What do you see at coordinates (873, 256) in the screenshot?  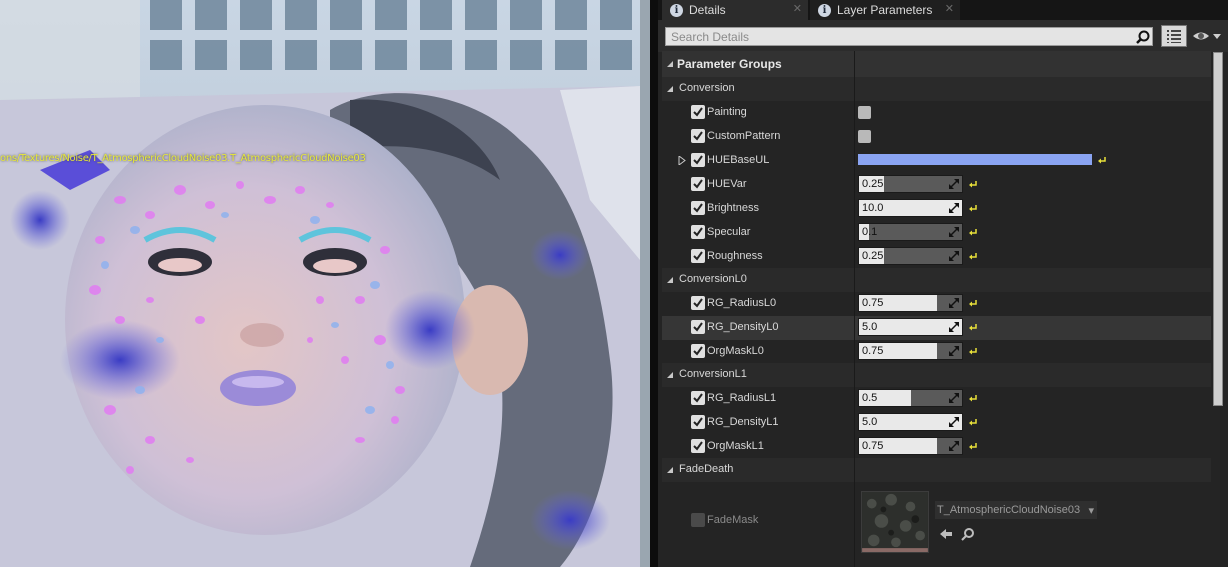 I see `number-value: 0.25` at bounding box center [873, 256].